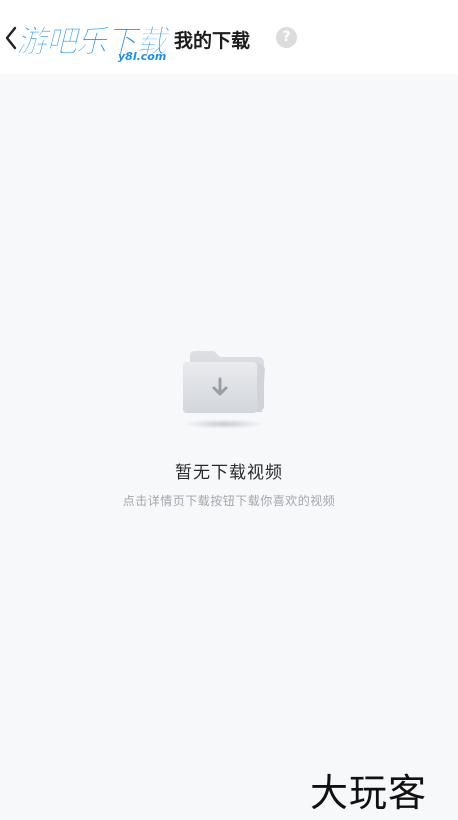 The height and width of the screenshot is (820, 458). I want to click on page-title: 我的下载, so click(212, 41).